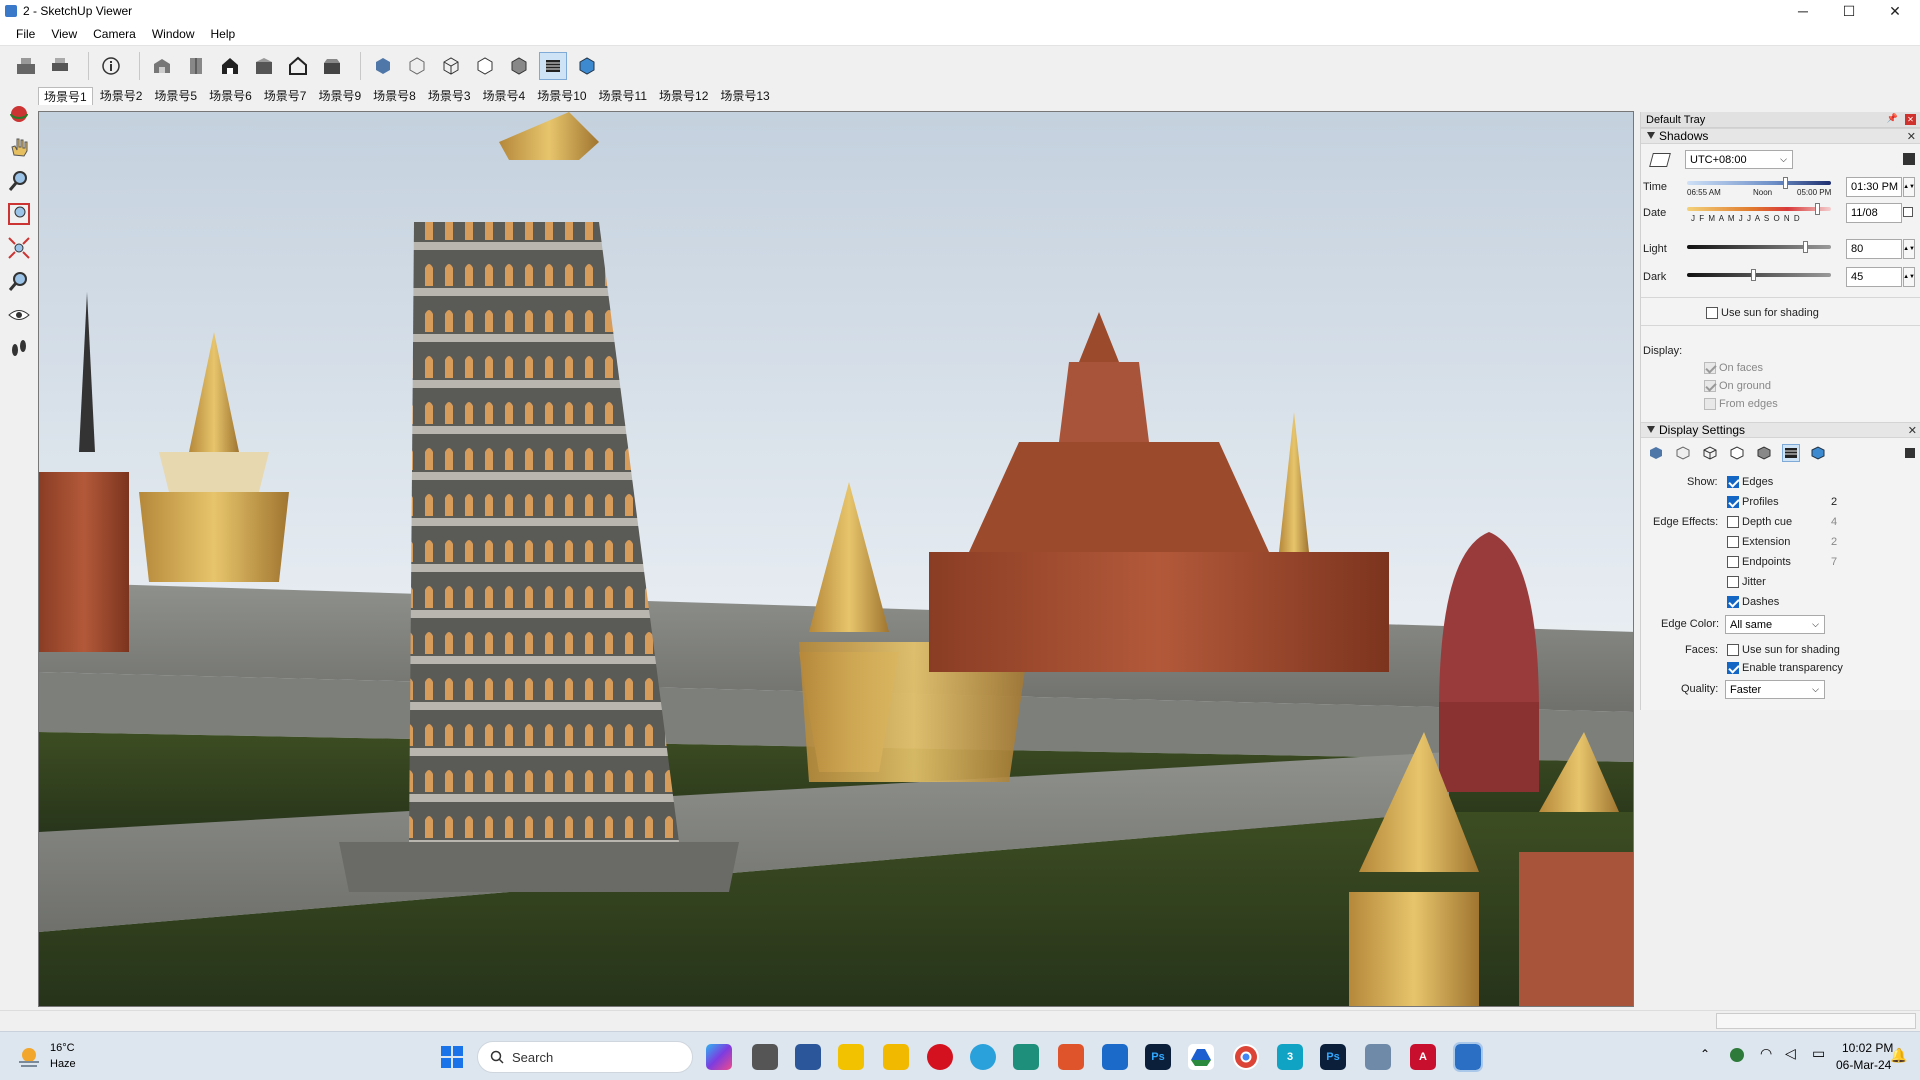  I want to click on pin-icon: 📌, so click(1892, 118).